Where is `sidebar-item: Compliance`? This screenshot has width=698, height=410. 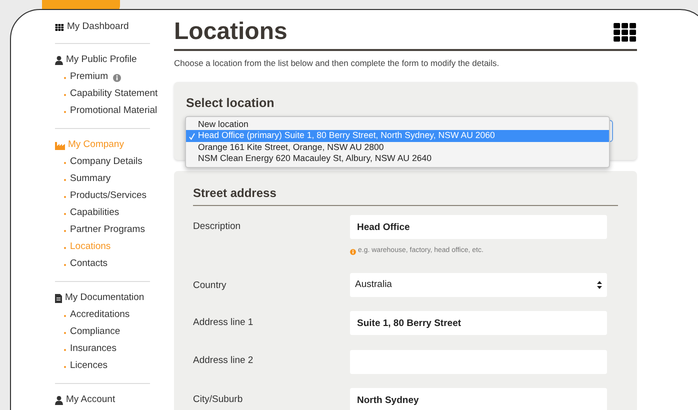
sidebar-item: Compliance is located at coordinates (95, 332).